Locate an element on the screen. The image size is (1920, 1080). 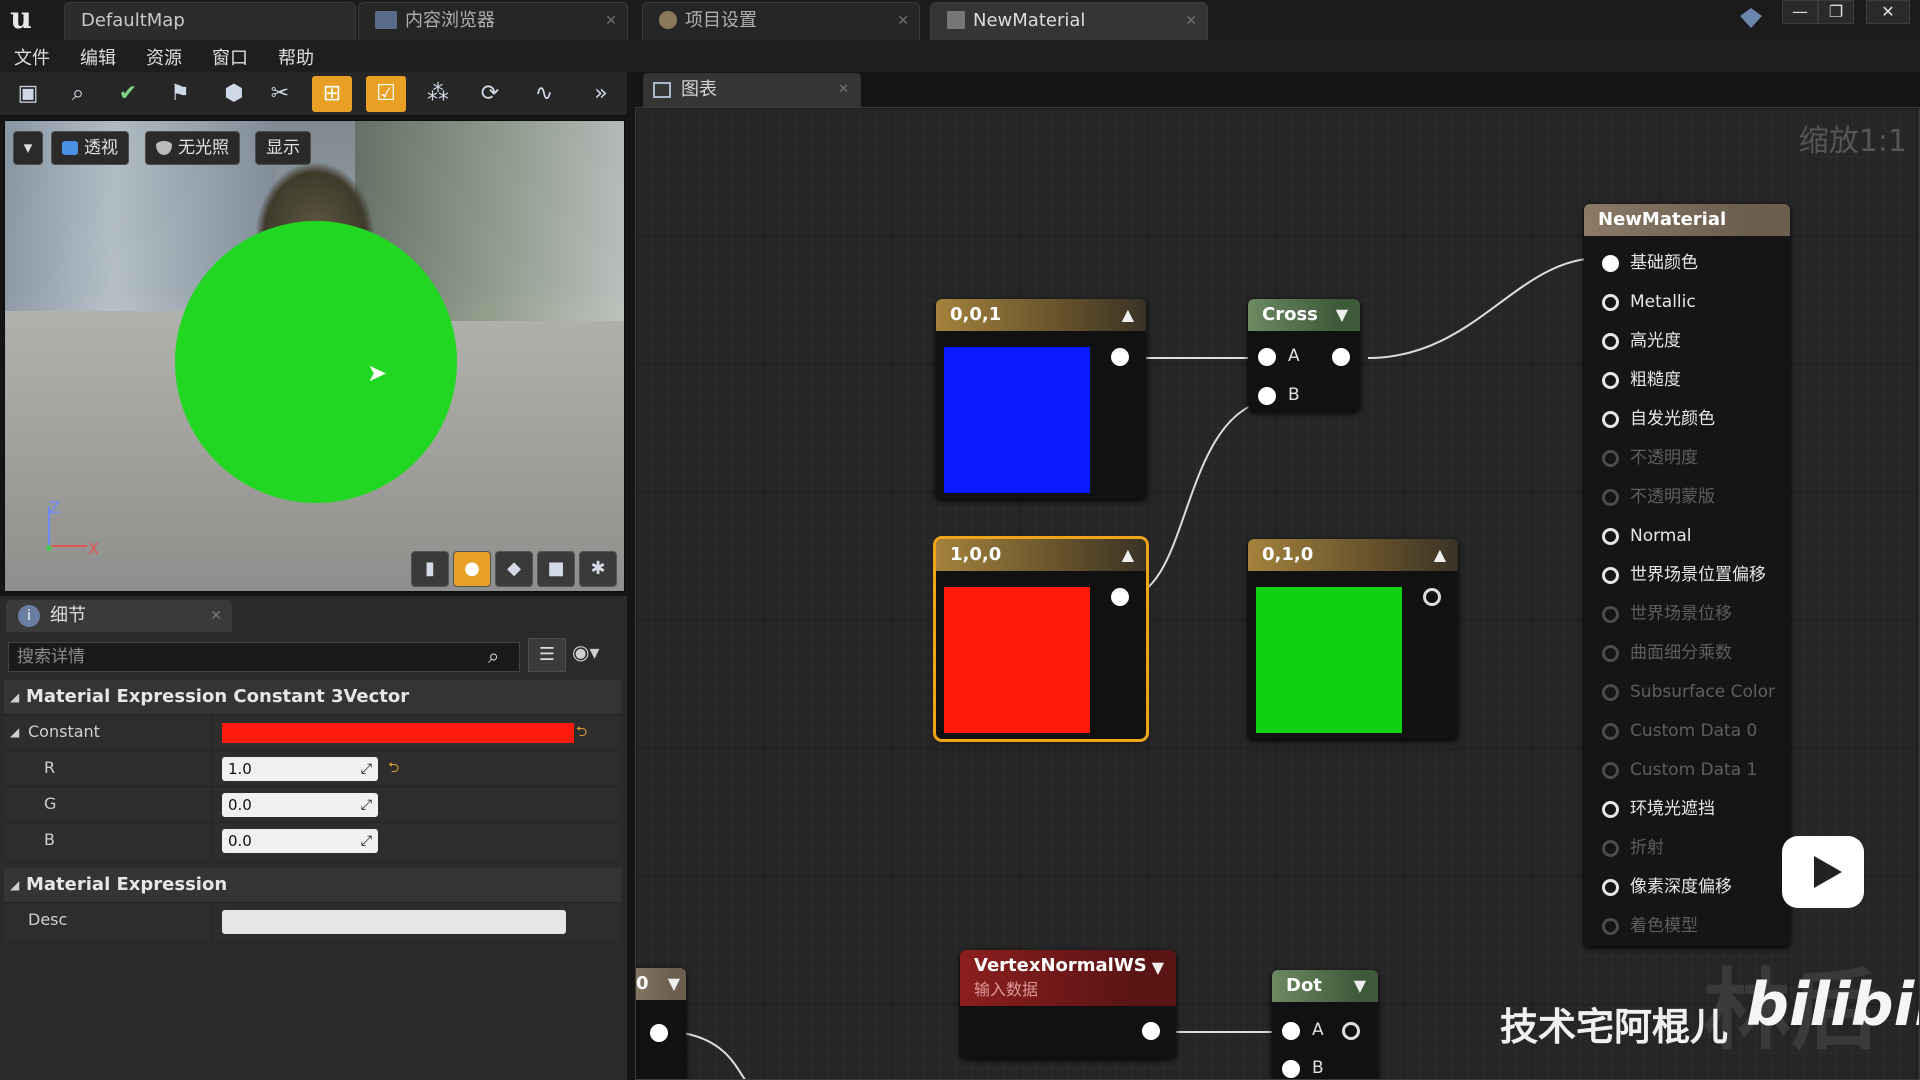
apply-icon: ✔ is located at coordinates (128, 94).